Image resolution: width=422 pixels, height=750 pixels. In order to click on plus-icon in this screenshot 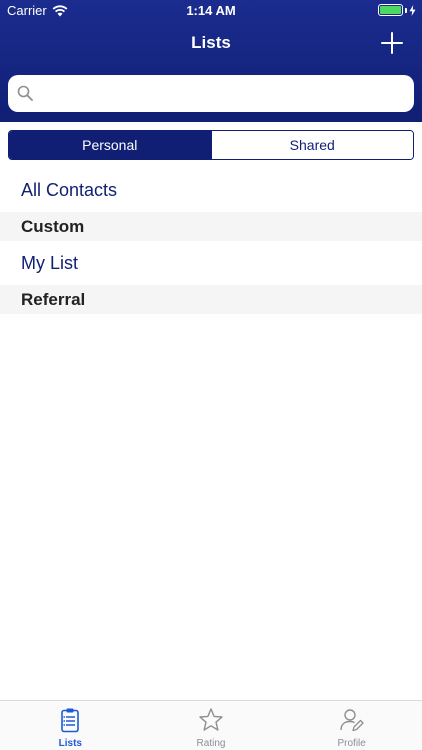, I will do `click(392, 43)`.